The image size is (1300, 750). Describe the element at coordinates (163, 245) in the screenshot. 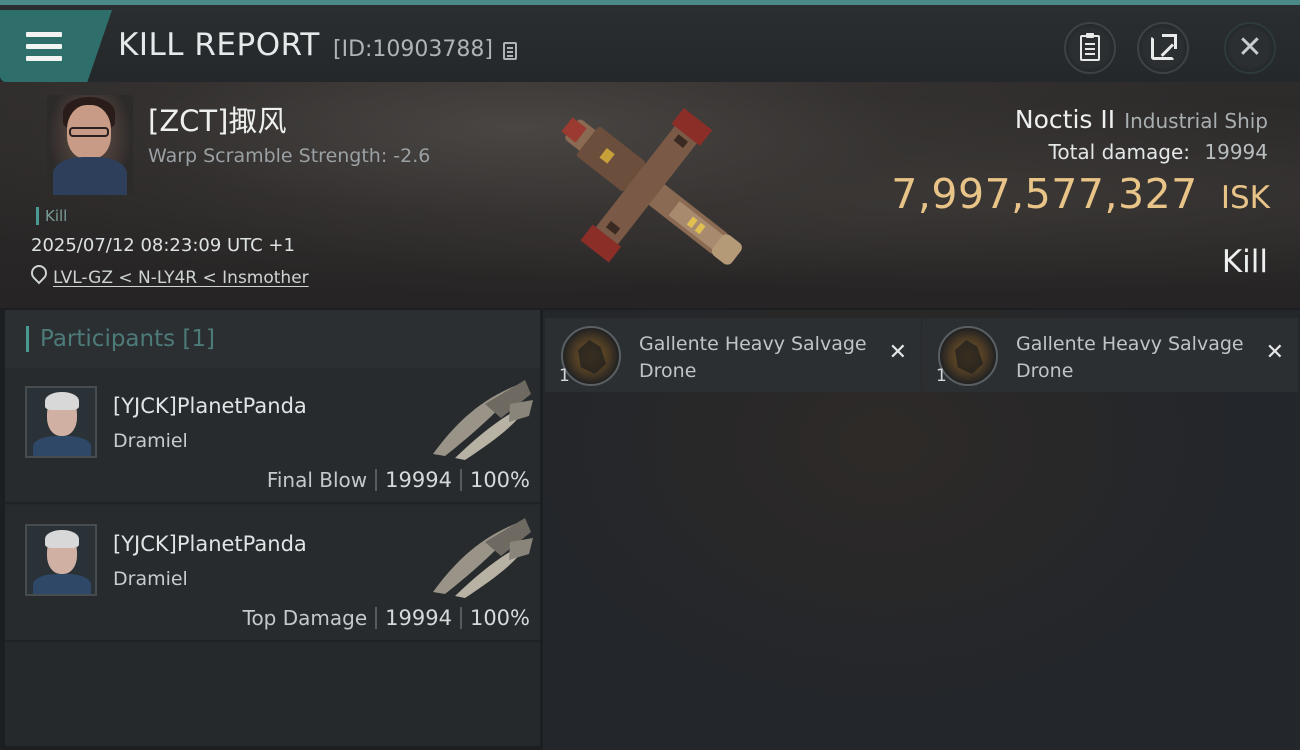

I see `kill-datetime: 2025/07/12 08:23:09 UTC +1` at that location.